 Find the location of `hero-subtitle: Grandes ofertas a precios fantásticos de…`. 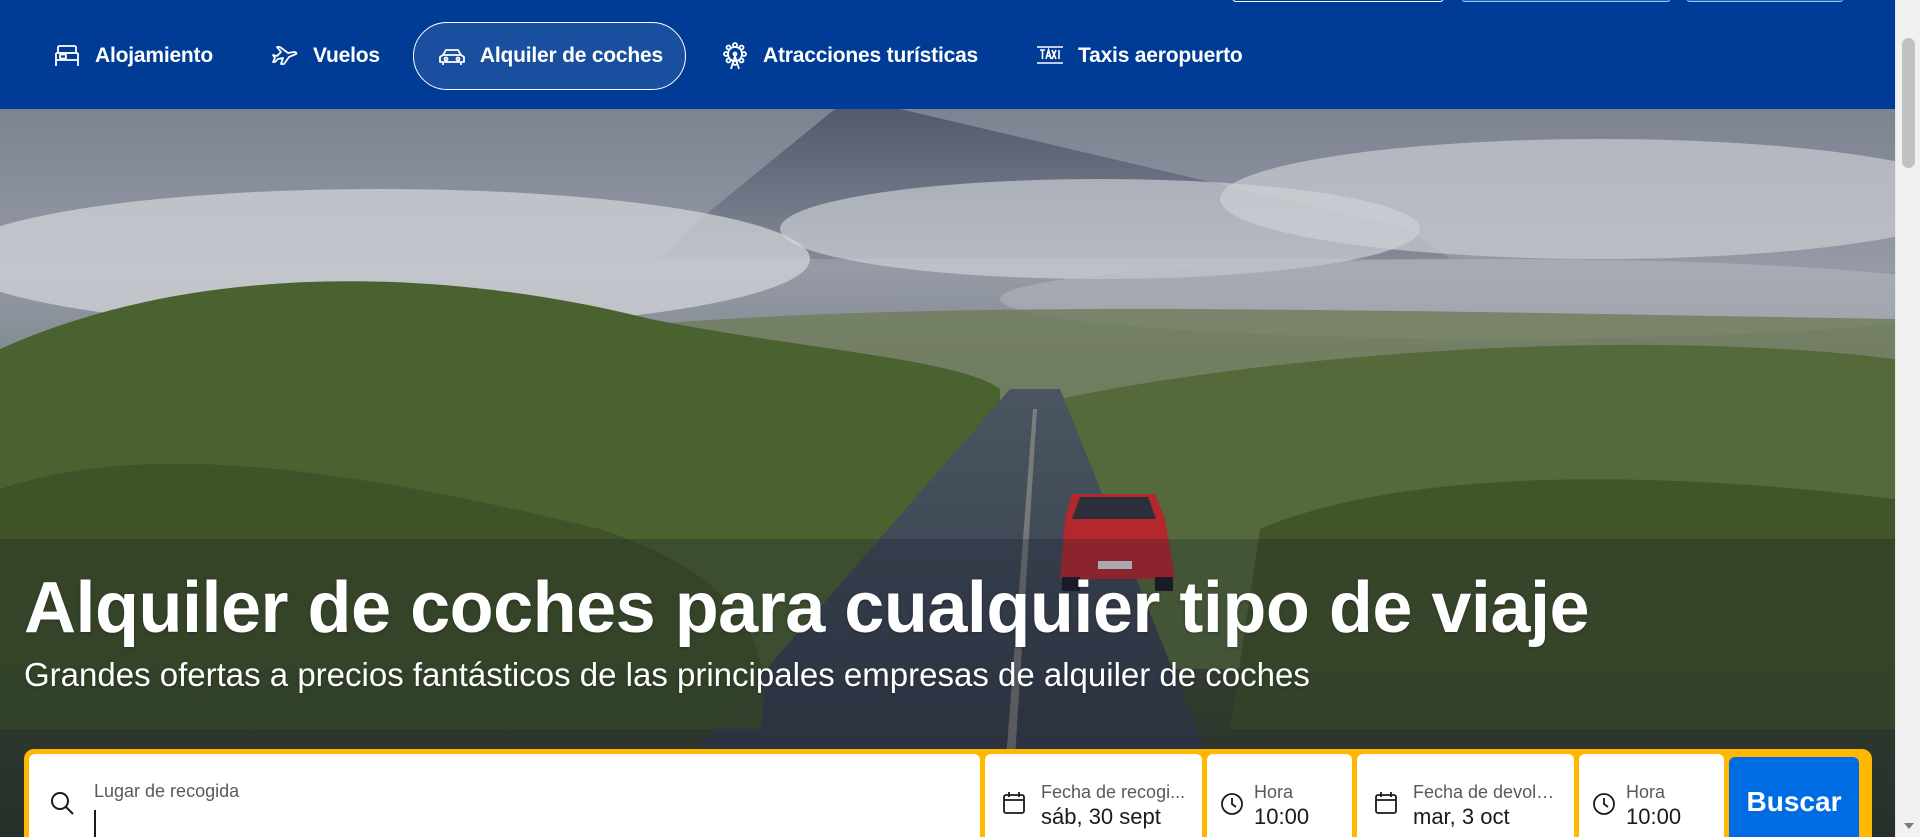

hero-subtitle: Grandes ofertas a precios fantásticos de… is located at coordinates (667, 674).